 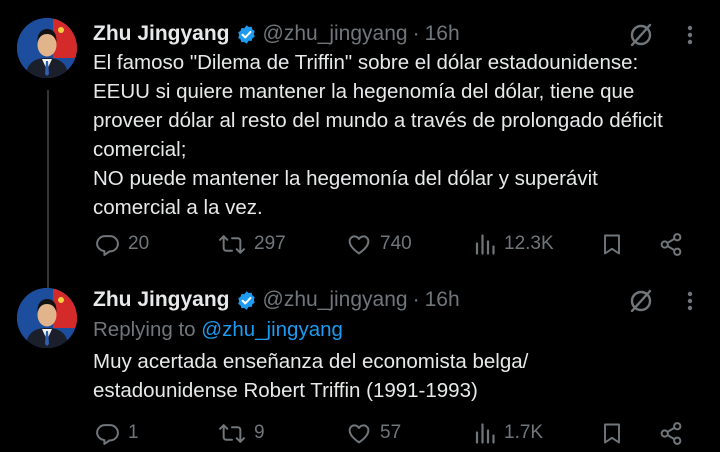 What do you see at coordinates (144, 329) in the screenshot?
I see `replying-to-label: Replying to` at bounding box center [144, 329].